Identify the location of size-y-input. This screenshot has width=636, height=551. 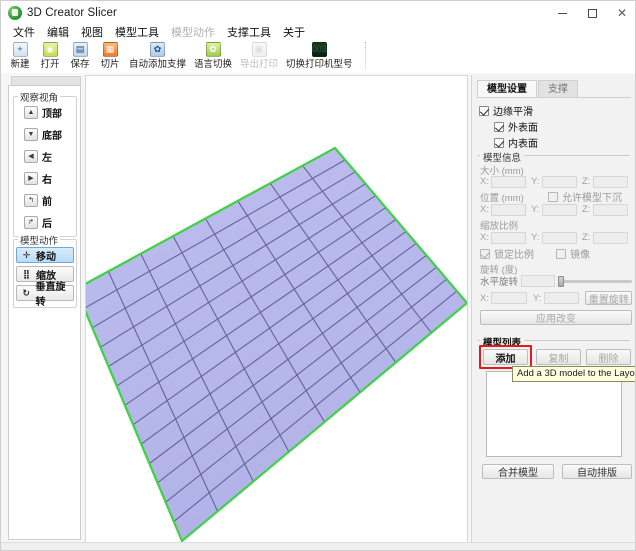
(559, 181).